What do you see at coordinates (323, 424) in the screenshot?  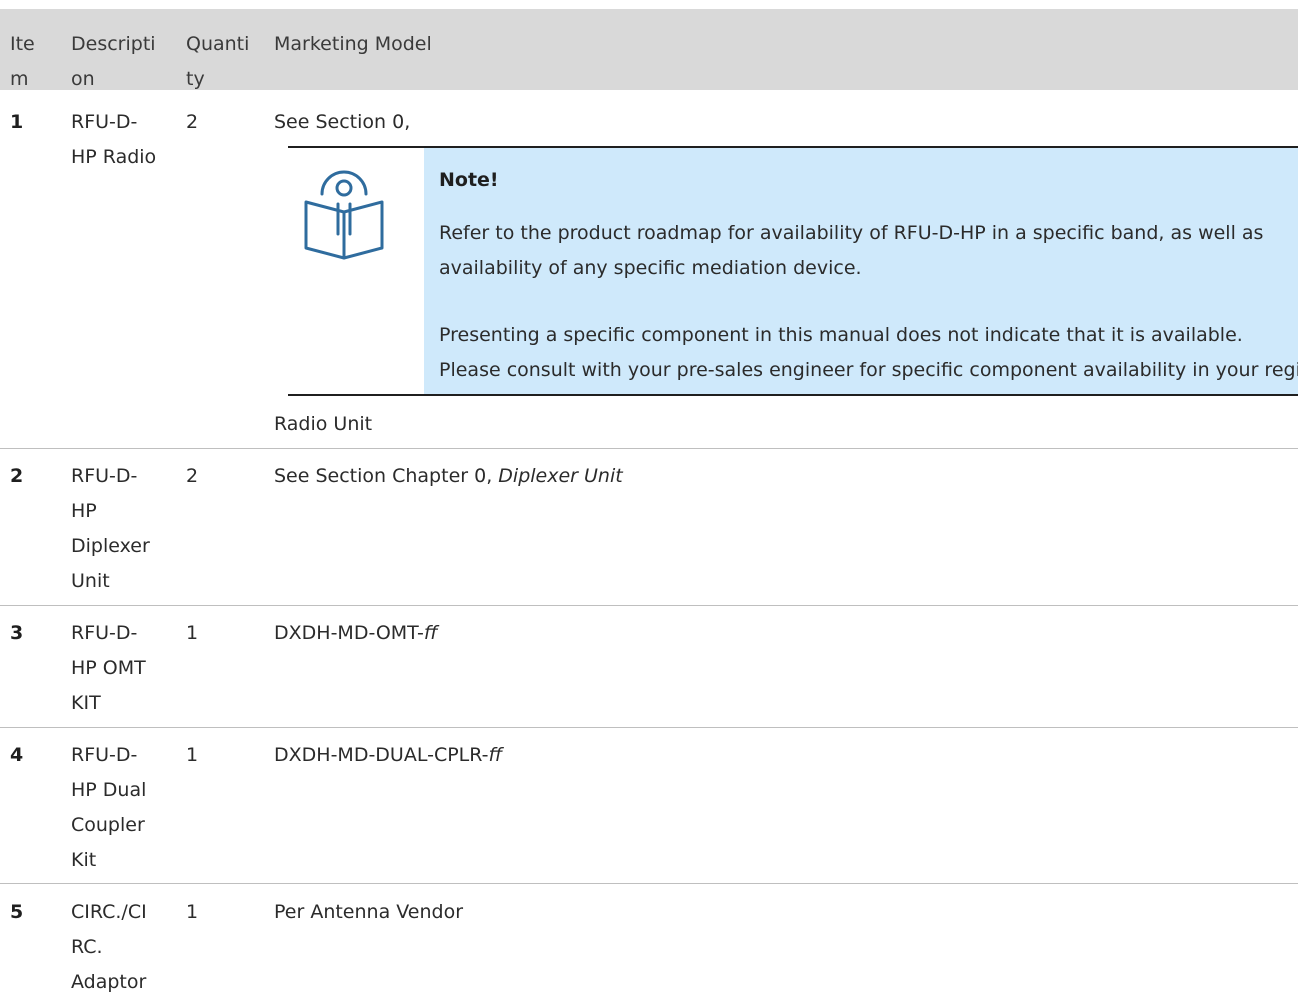 I see `row-1-model-suffix: Radio Unit` at bounding box center [323, 424].